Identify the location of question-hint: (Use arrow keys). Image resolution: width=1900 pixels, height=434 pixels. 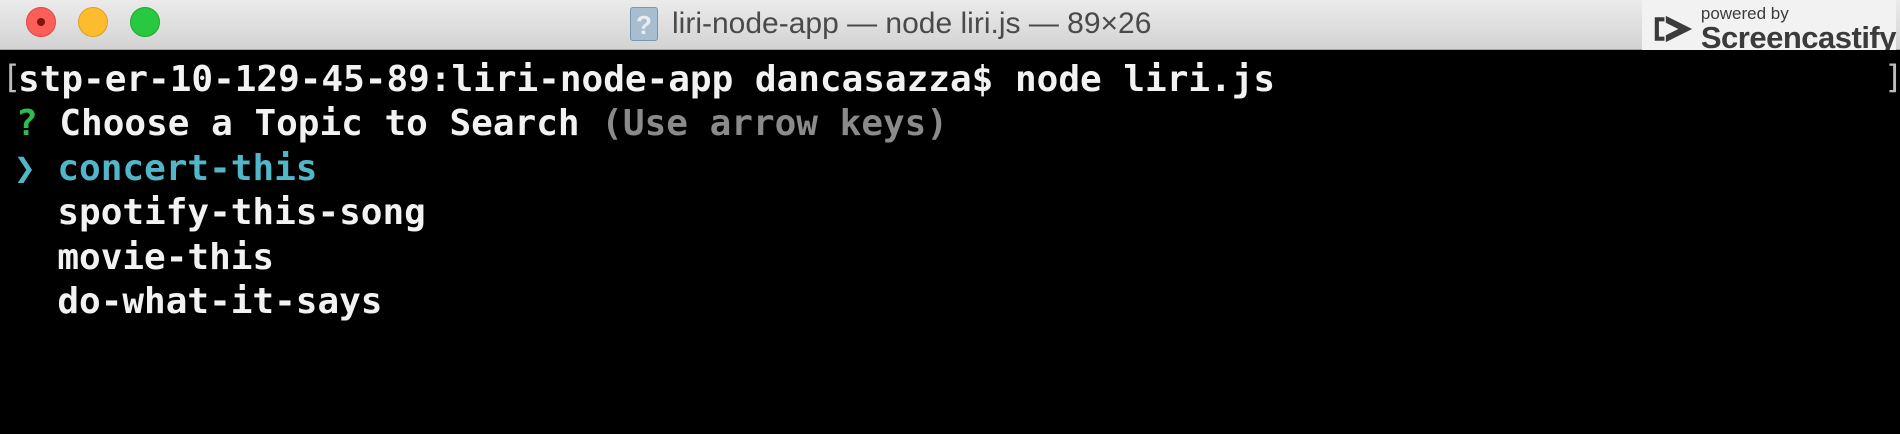
(775, 123).